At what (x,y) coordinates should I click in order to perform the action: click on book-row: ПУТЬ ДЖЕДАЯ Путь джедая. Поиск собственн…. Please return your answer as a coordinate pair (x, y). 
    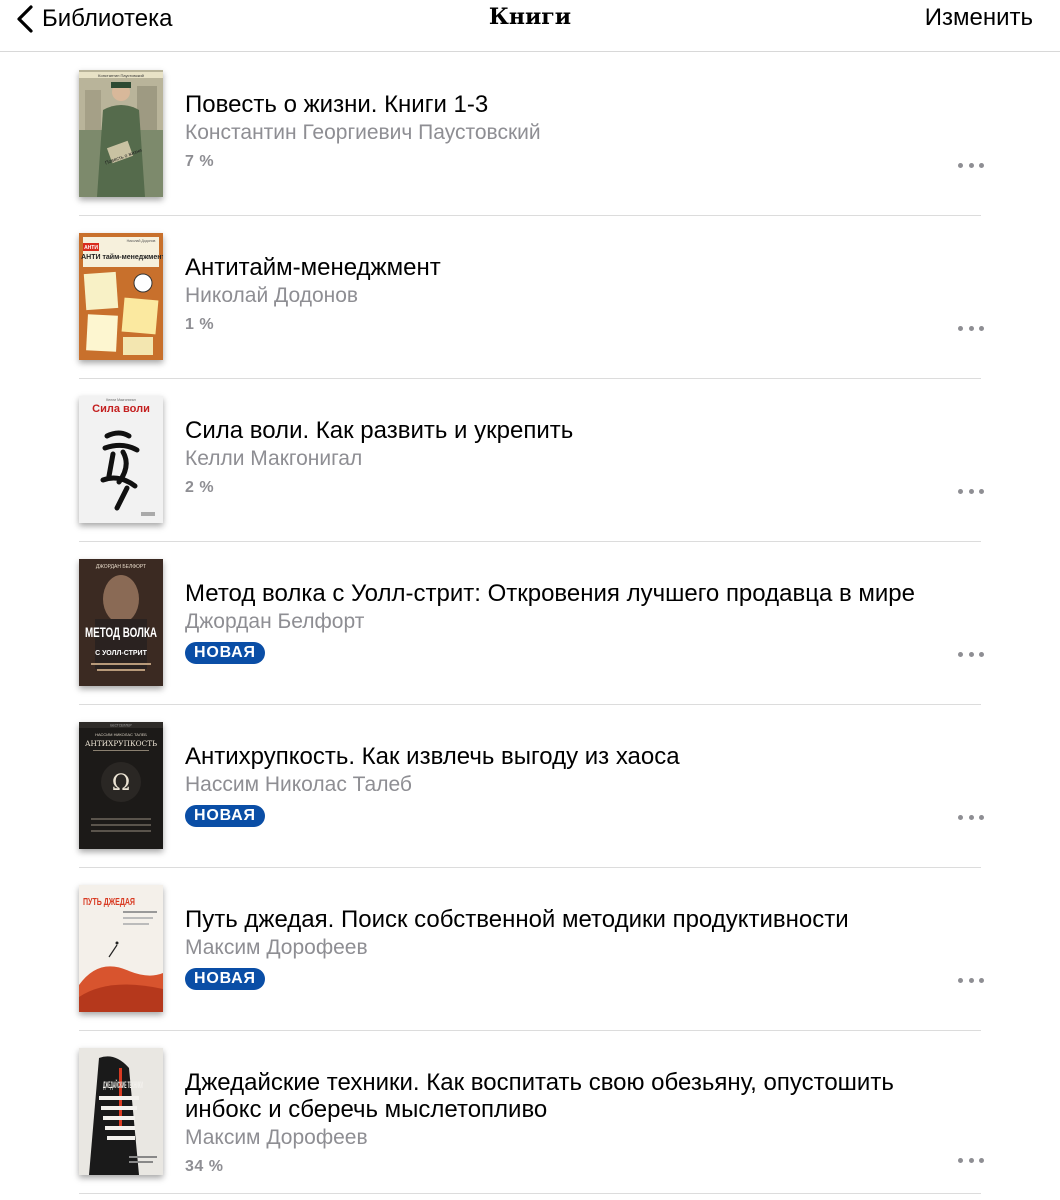
    Looking at the image, I should click on (530, 949).